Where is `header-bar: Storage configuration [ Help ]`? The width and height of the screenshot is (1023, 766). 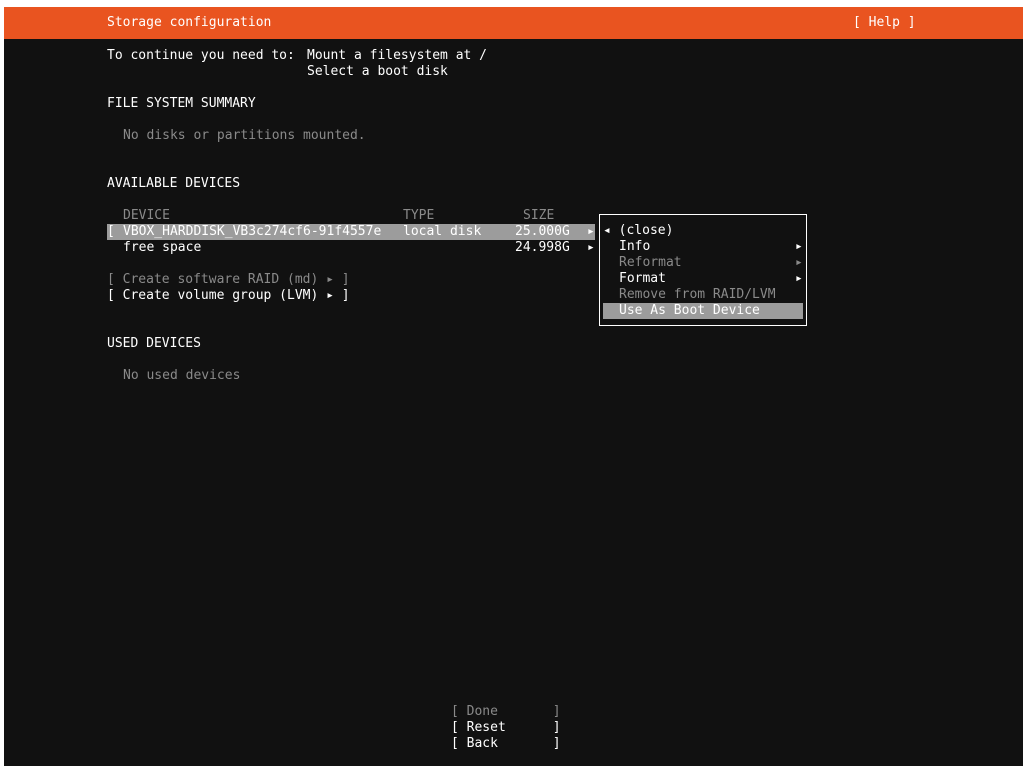 header-bar: Storage configuration [ Help ] is located at coordinates (513, 23).